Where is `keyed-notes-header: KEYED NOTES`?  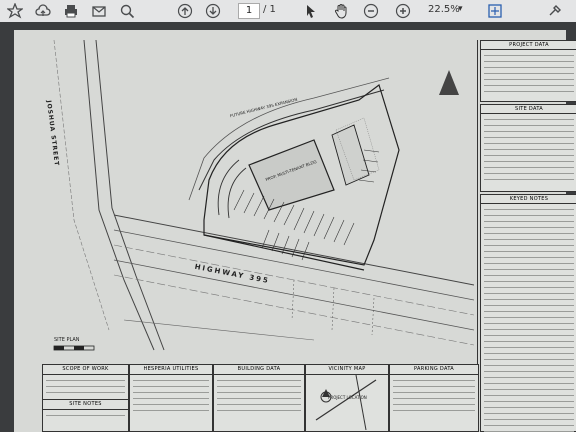
keyed-notes-header: KEYED NOTES is located at coordinates (528, 199).